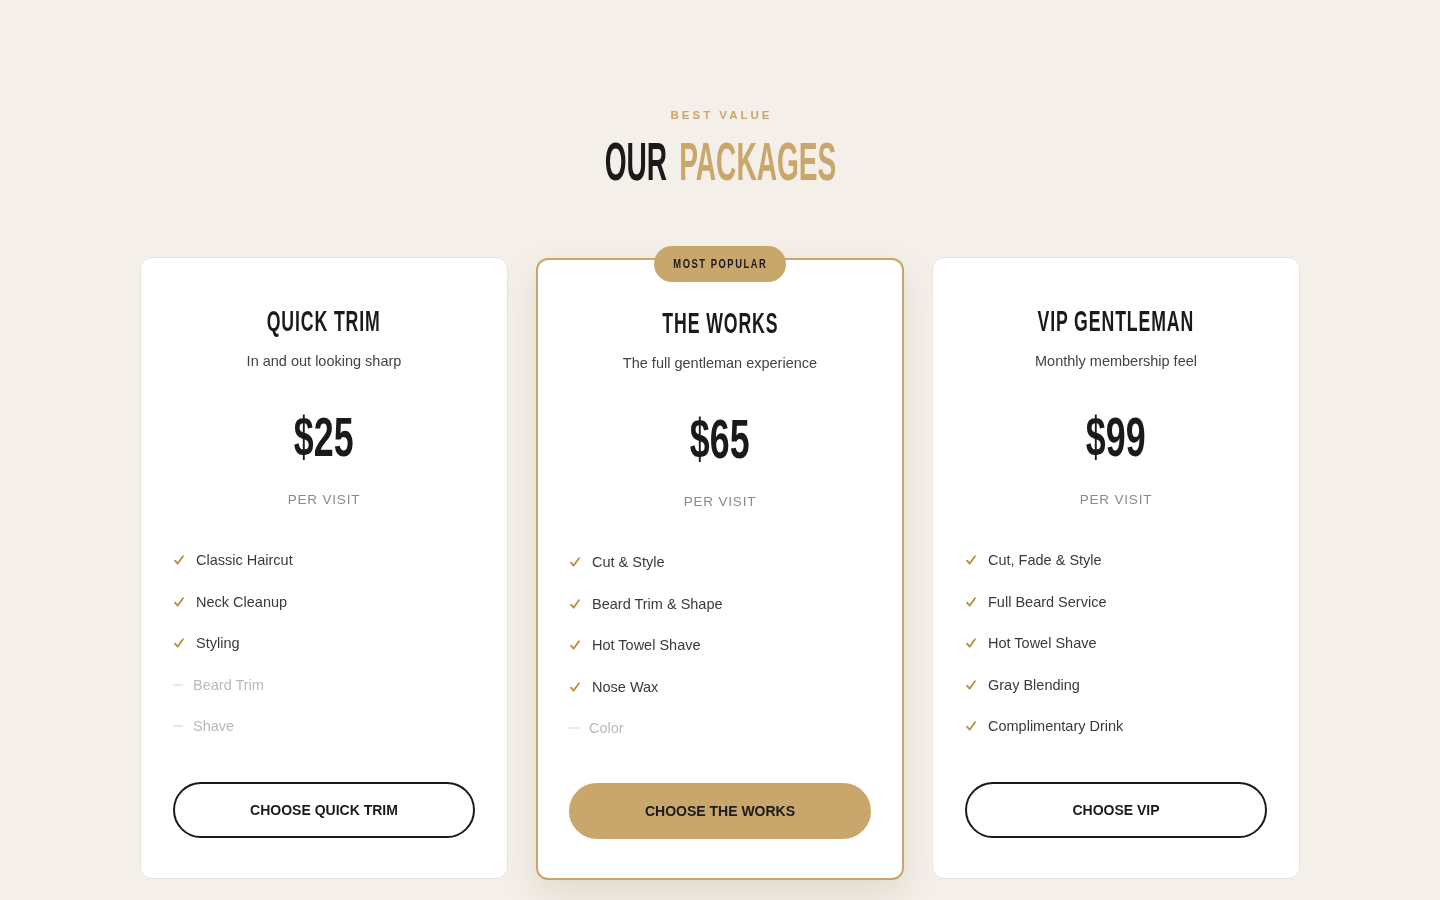  Describe the element at coordinates (324, 810) in the screenshot. I see `choose-button: CHOOSE QUICK TRIM` at that location.